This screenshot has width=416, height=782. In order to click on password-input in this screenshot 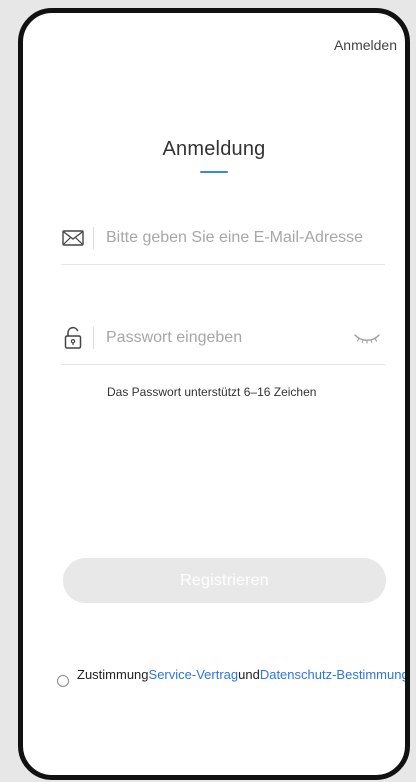, I will do `click(225, 337)`.